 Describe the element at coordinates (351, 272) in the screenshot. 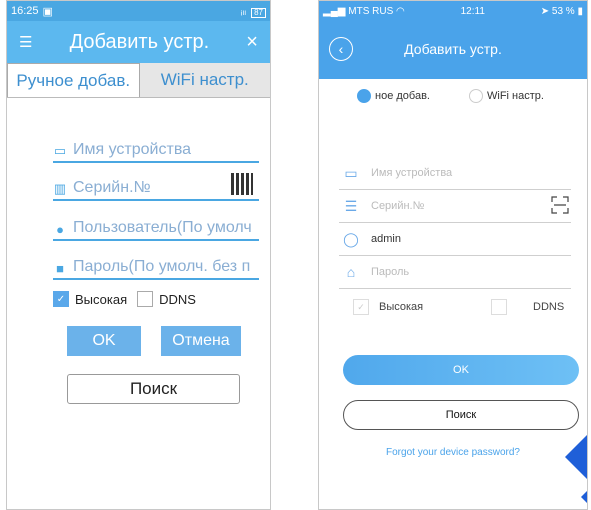

I see `lock-icon: ⌂` at that location.